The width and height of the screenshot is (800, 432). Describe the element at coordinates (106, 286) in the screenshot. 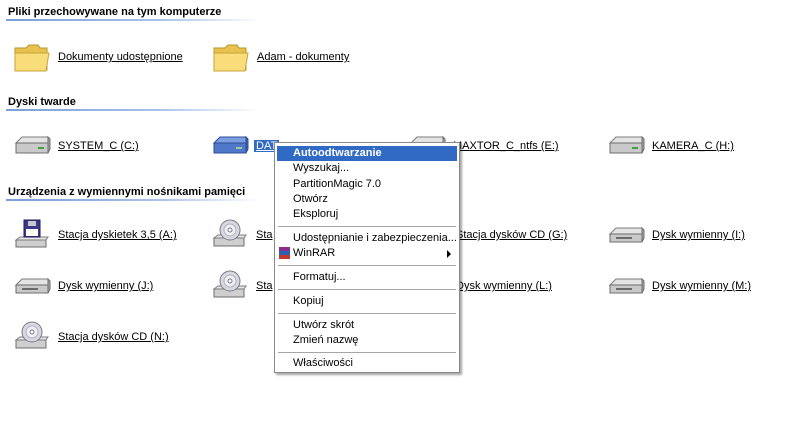

I see `item-label: Dysk wymienny (J:)` at that location.